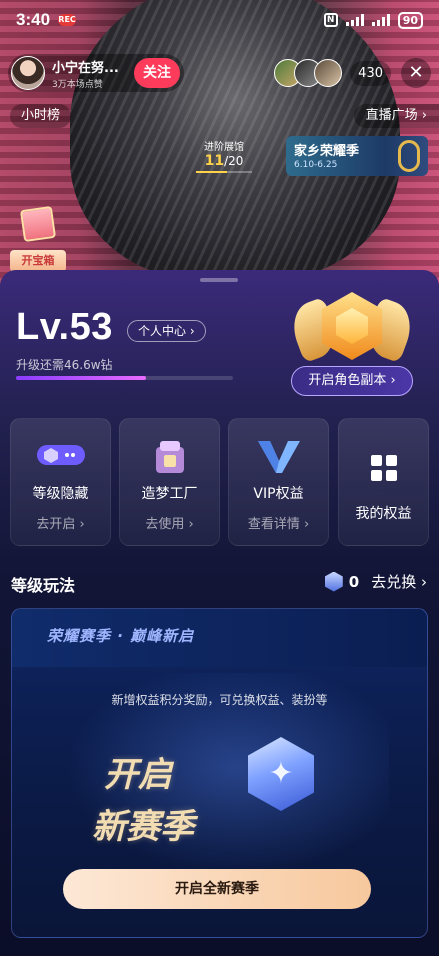 This screenshot has width=439, height=956. I want to click on treasure-label: 开宝箱, so click(38, 261).